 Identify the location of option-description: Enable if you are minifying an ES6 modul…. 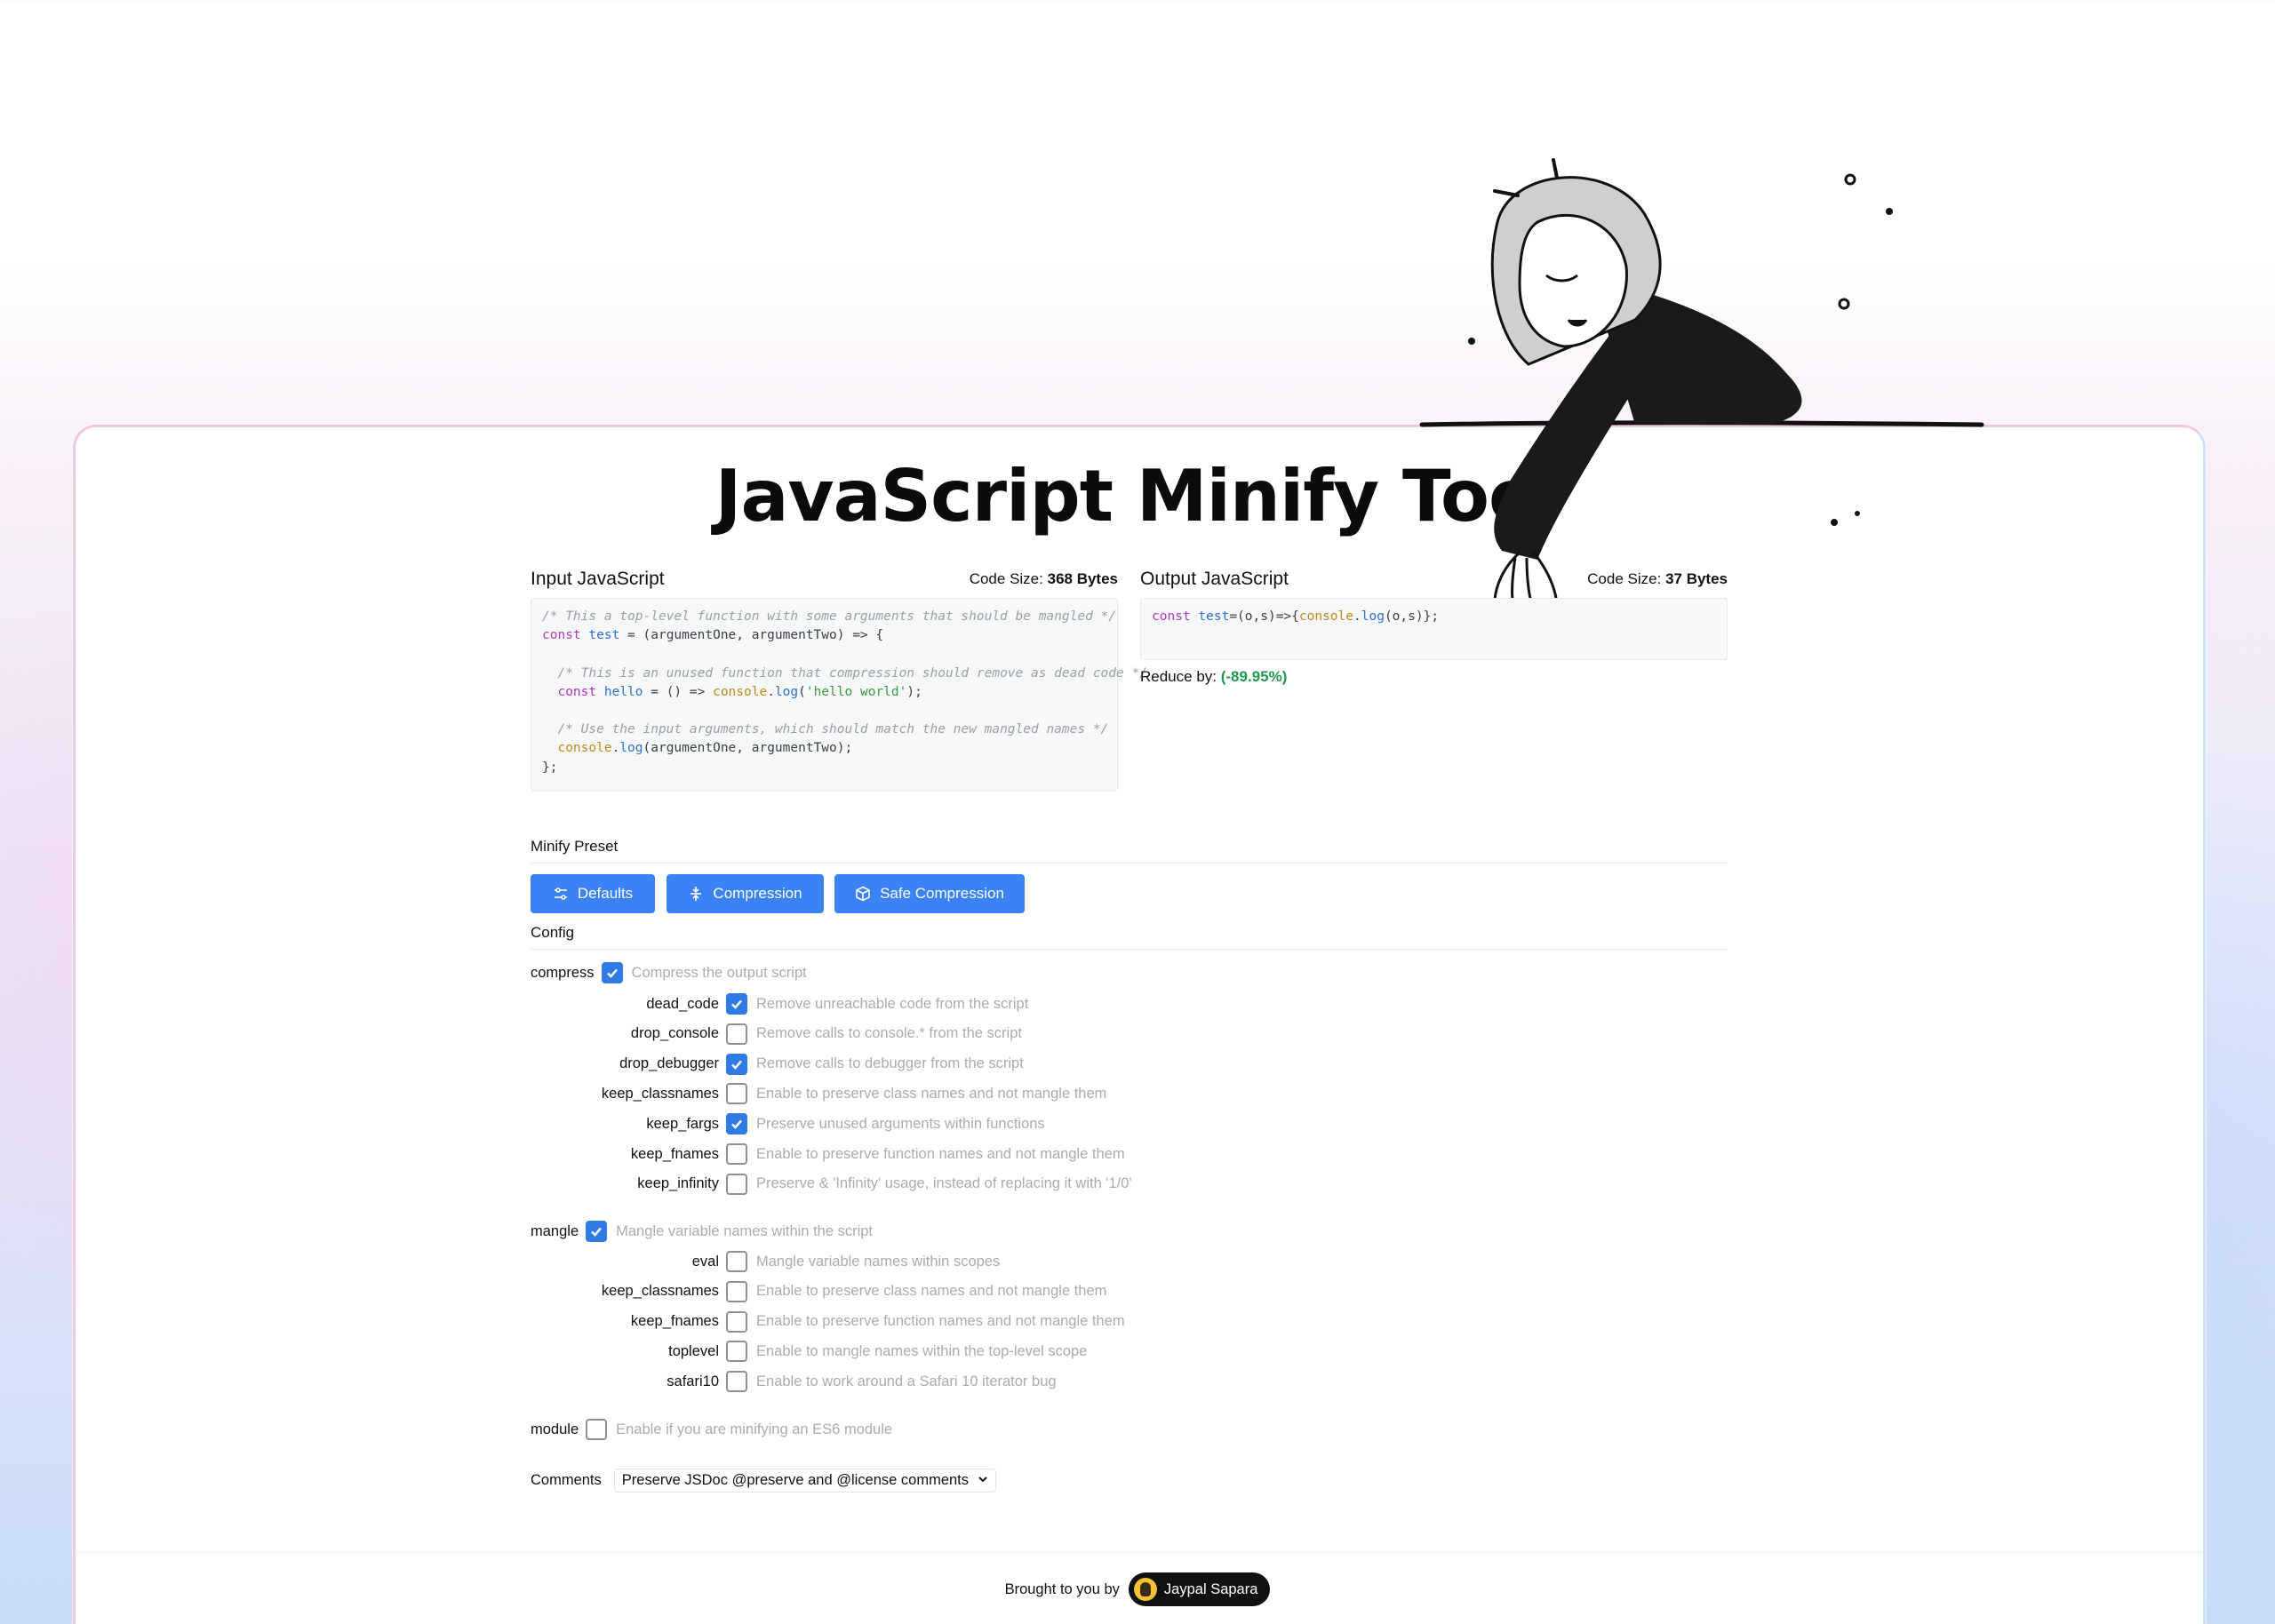
(754, 1429).